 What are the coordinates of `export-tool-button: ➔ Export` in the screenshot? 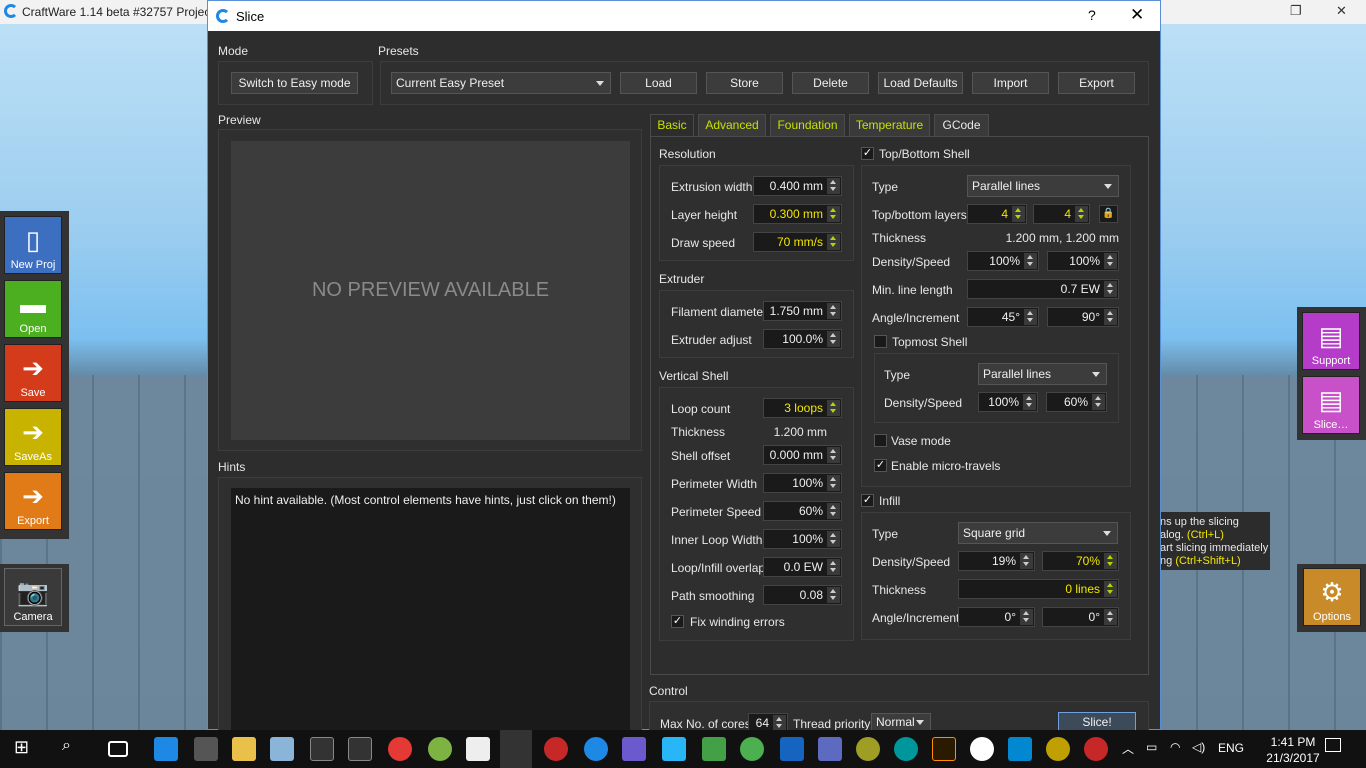 It's located at (33, 501).